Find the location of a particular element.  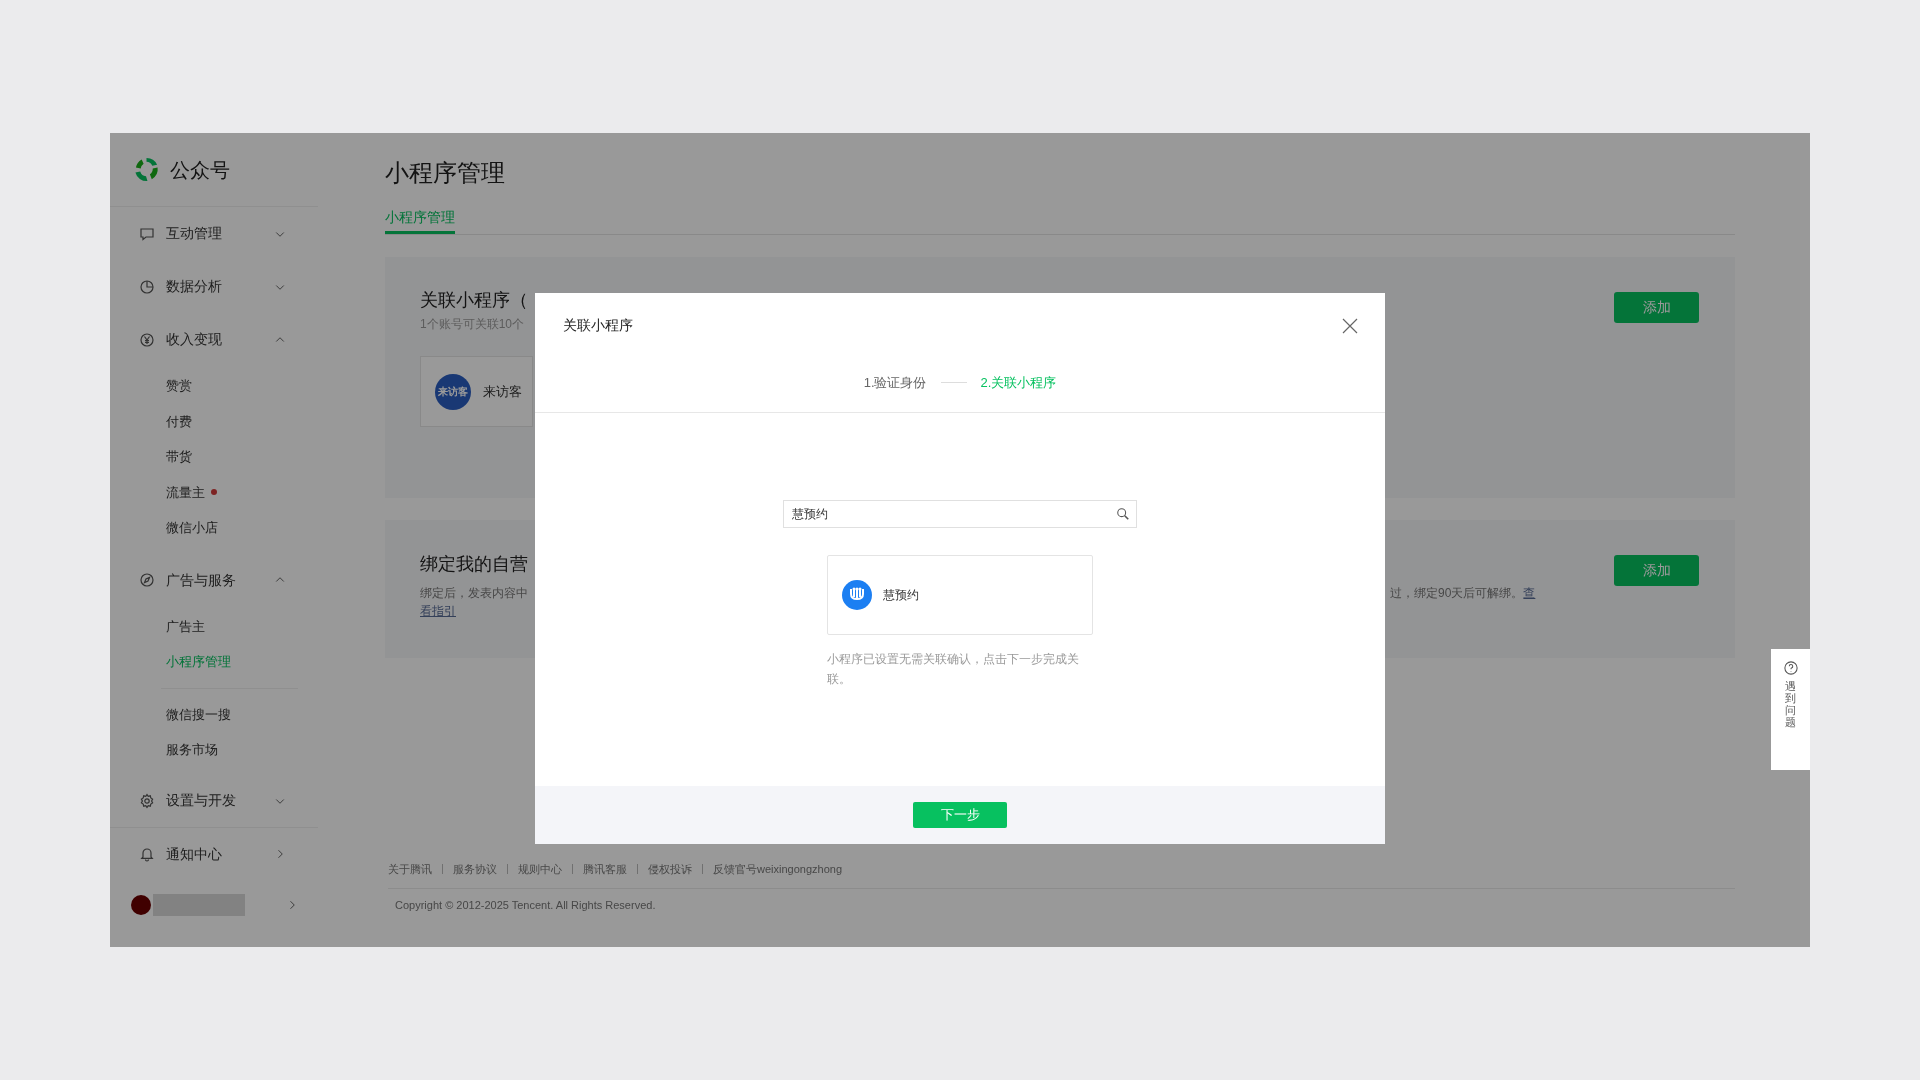

help-label: 遇到问题 is located at coordinates (1790, 704).